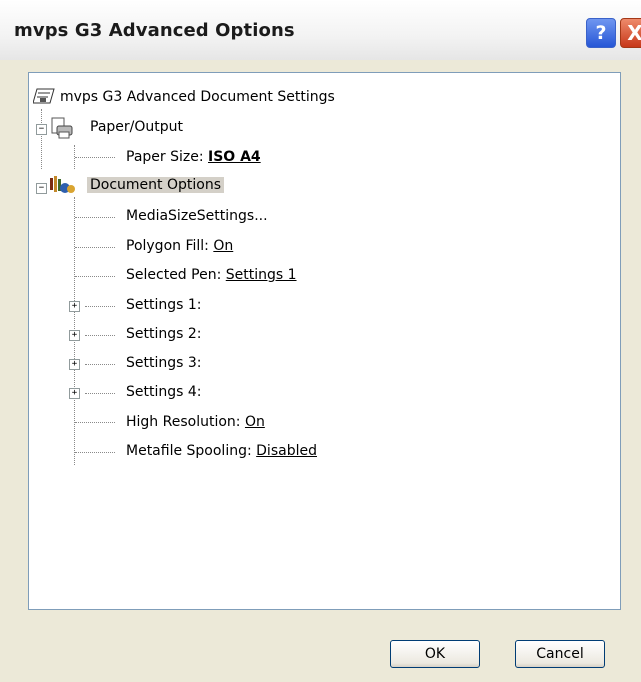 The image size is (641, 682). What do you see at coordinates (286, 451) in the screenshot?
I see `metafile-spooling-value: Disabled` at bounding box center [286, 451].